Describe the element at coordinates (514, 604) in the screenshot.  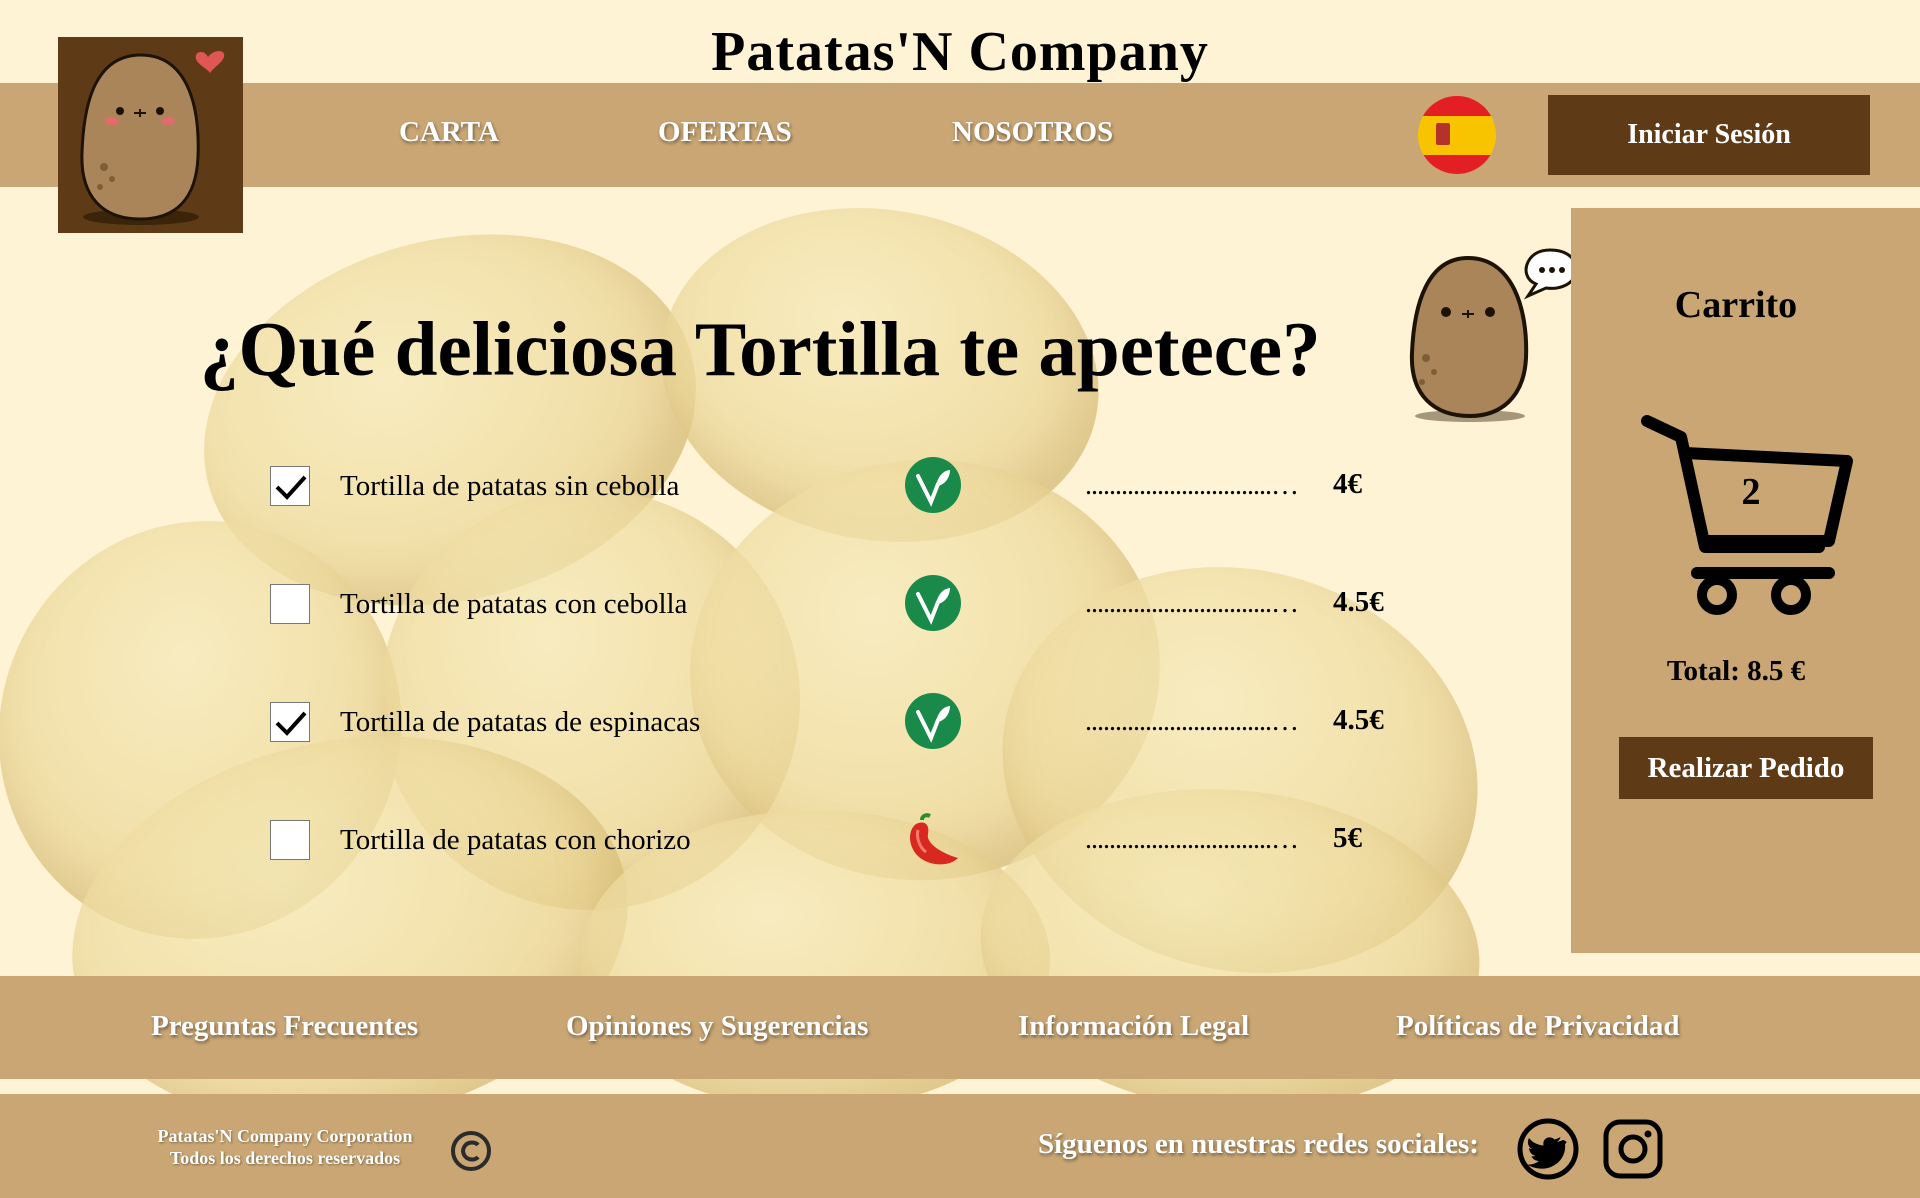
I see `item-name: Tortilla de patatas con cebolla` at that location.